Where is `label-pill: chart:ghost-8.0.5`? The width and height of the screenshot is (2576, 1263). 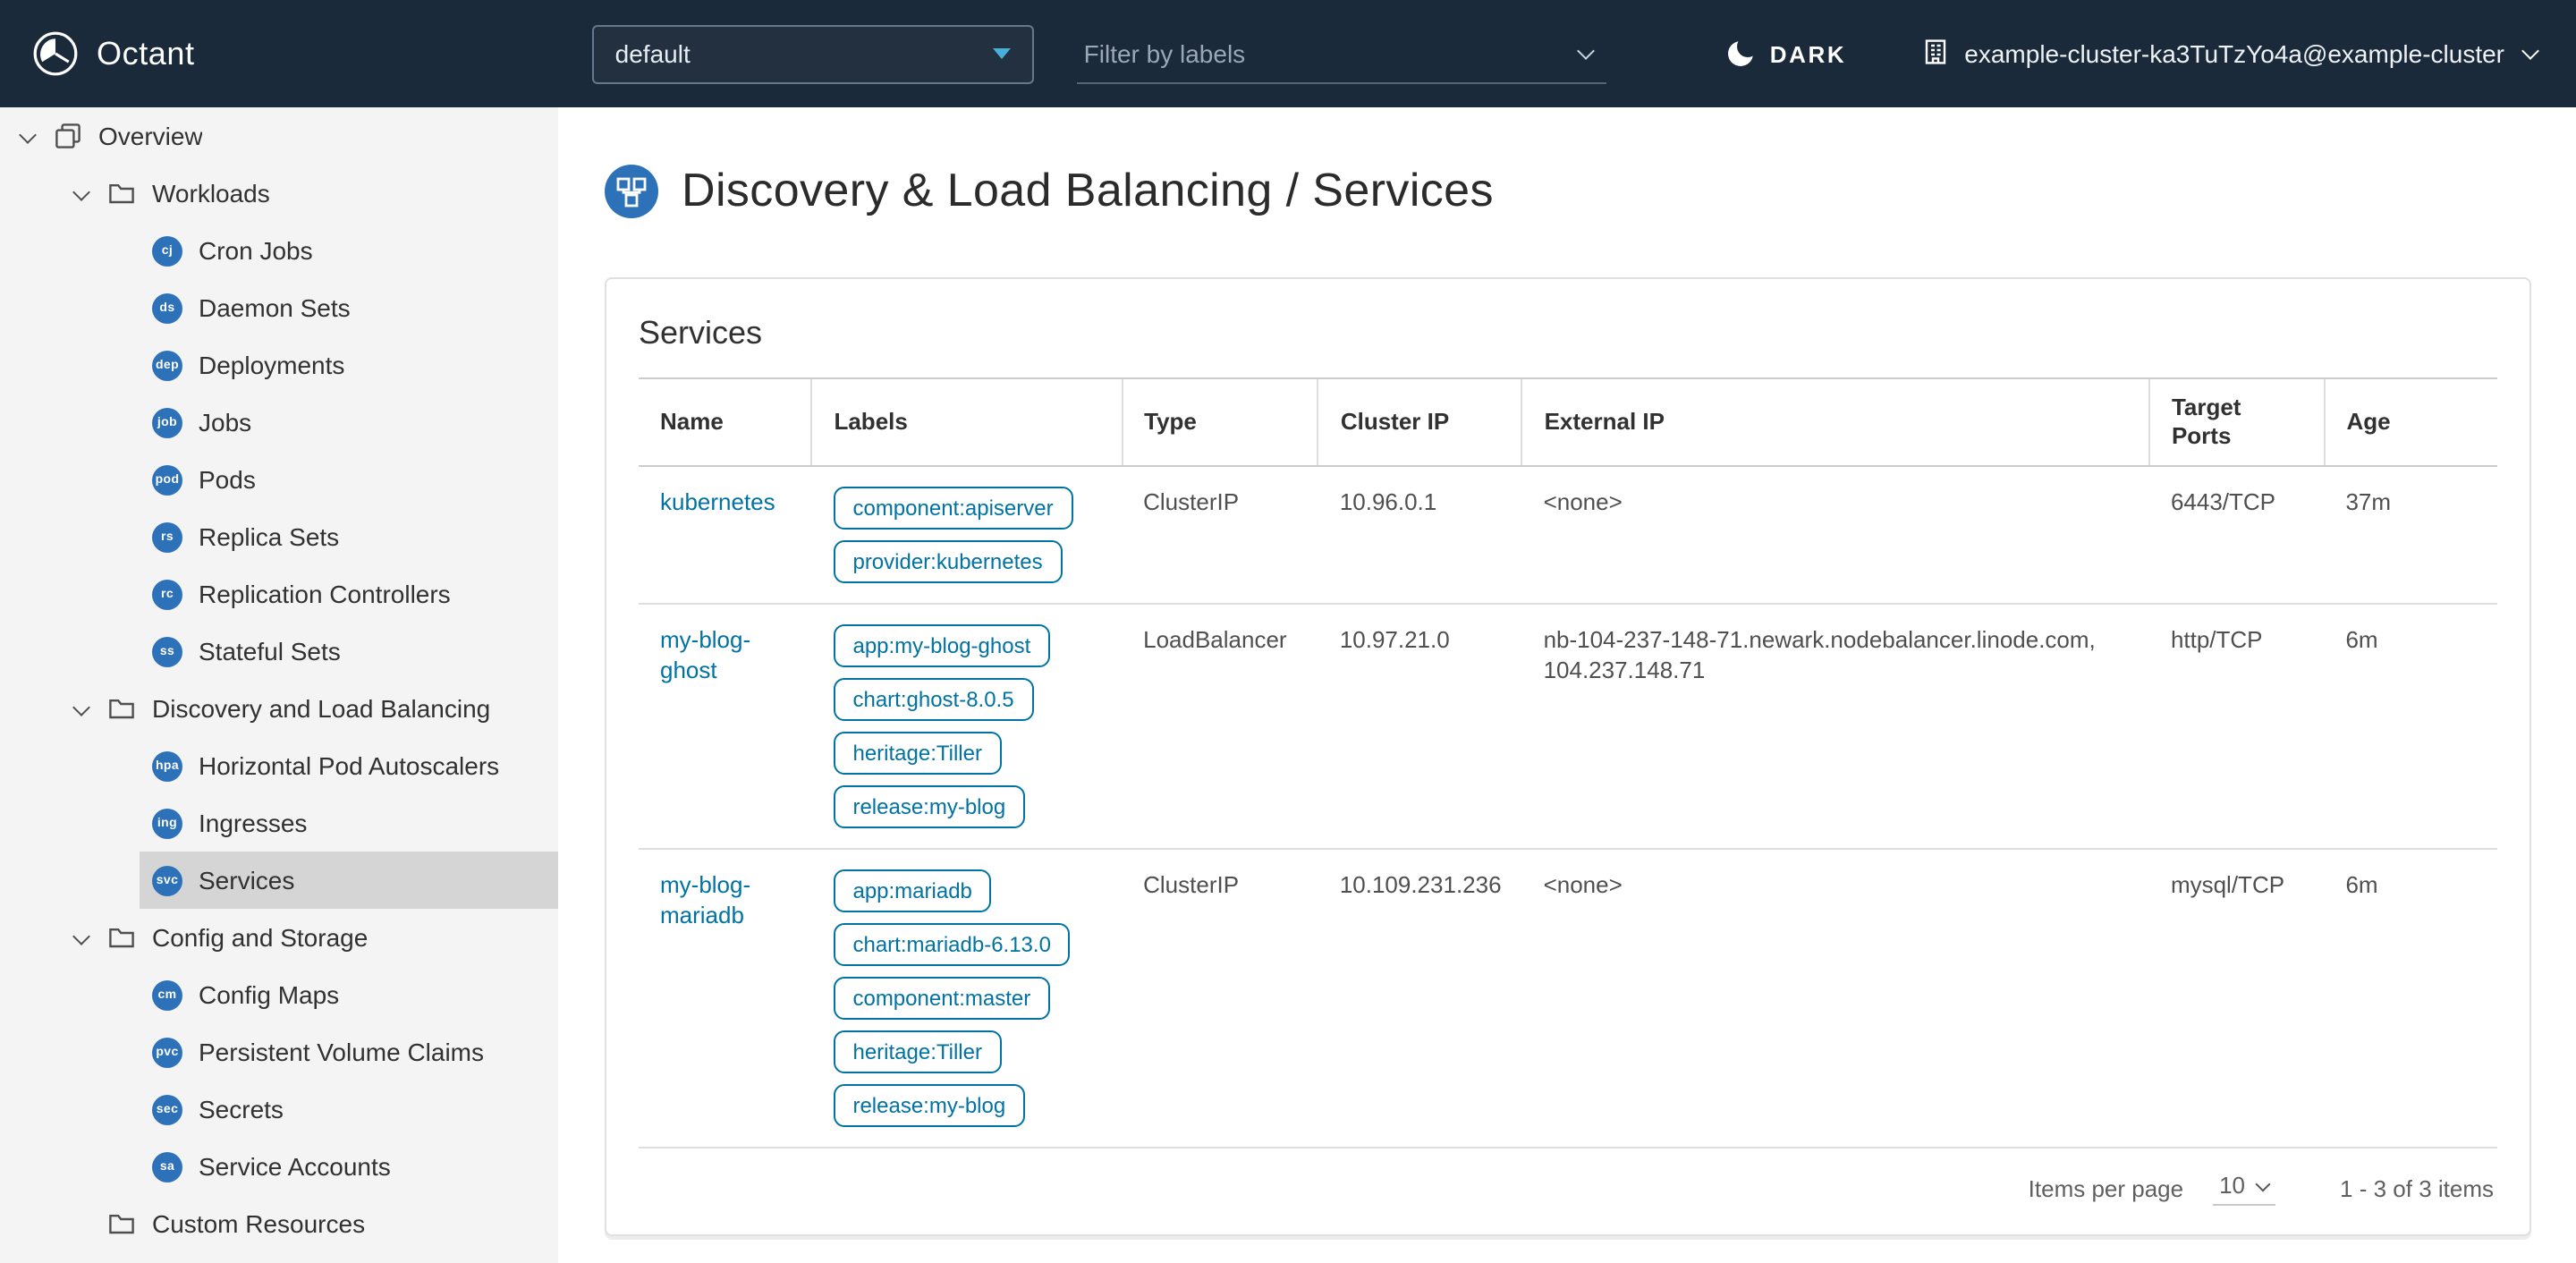 label-pill: chart:ghost-8.0.5 is located at coordinates (933, 699).